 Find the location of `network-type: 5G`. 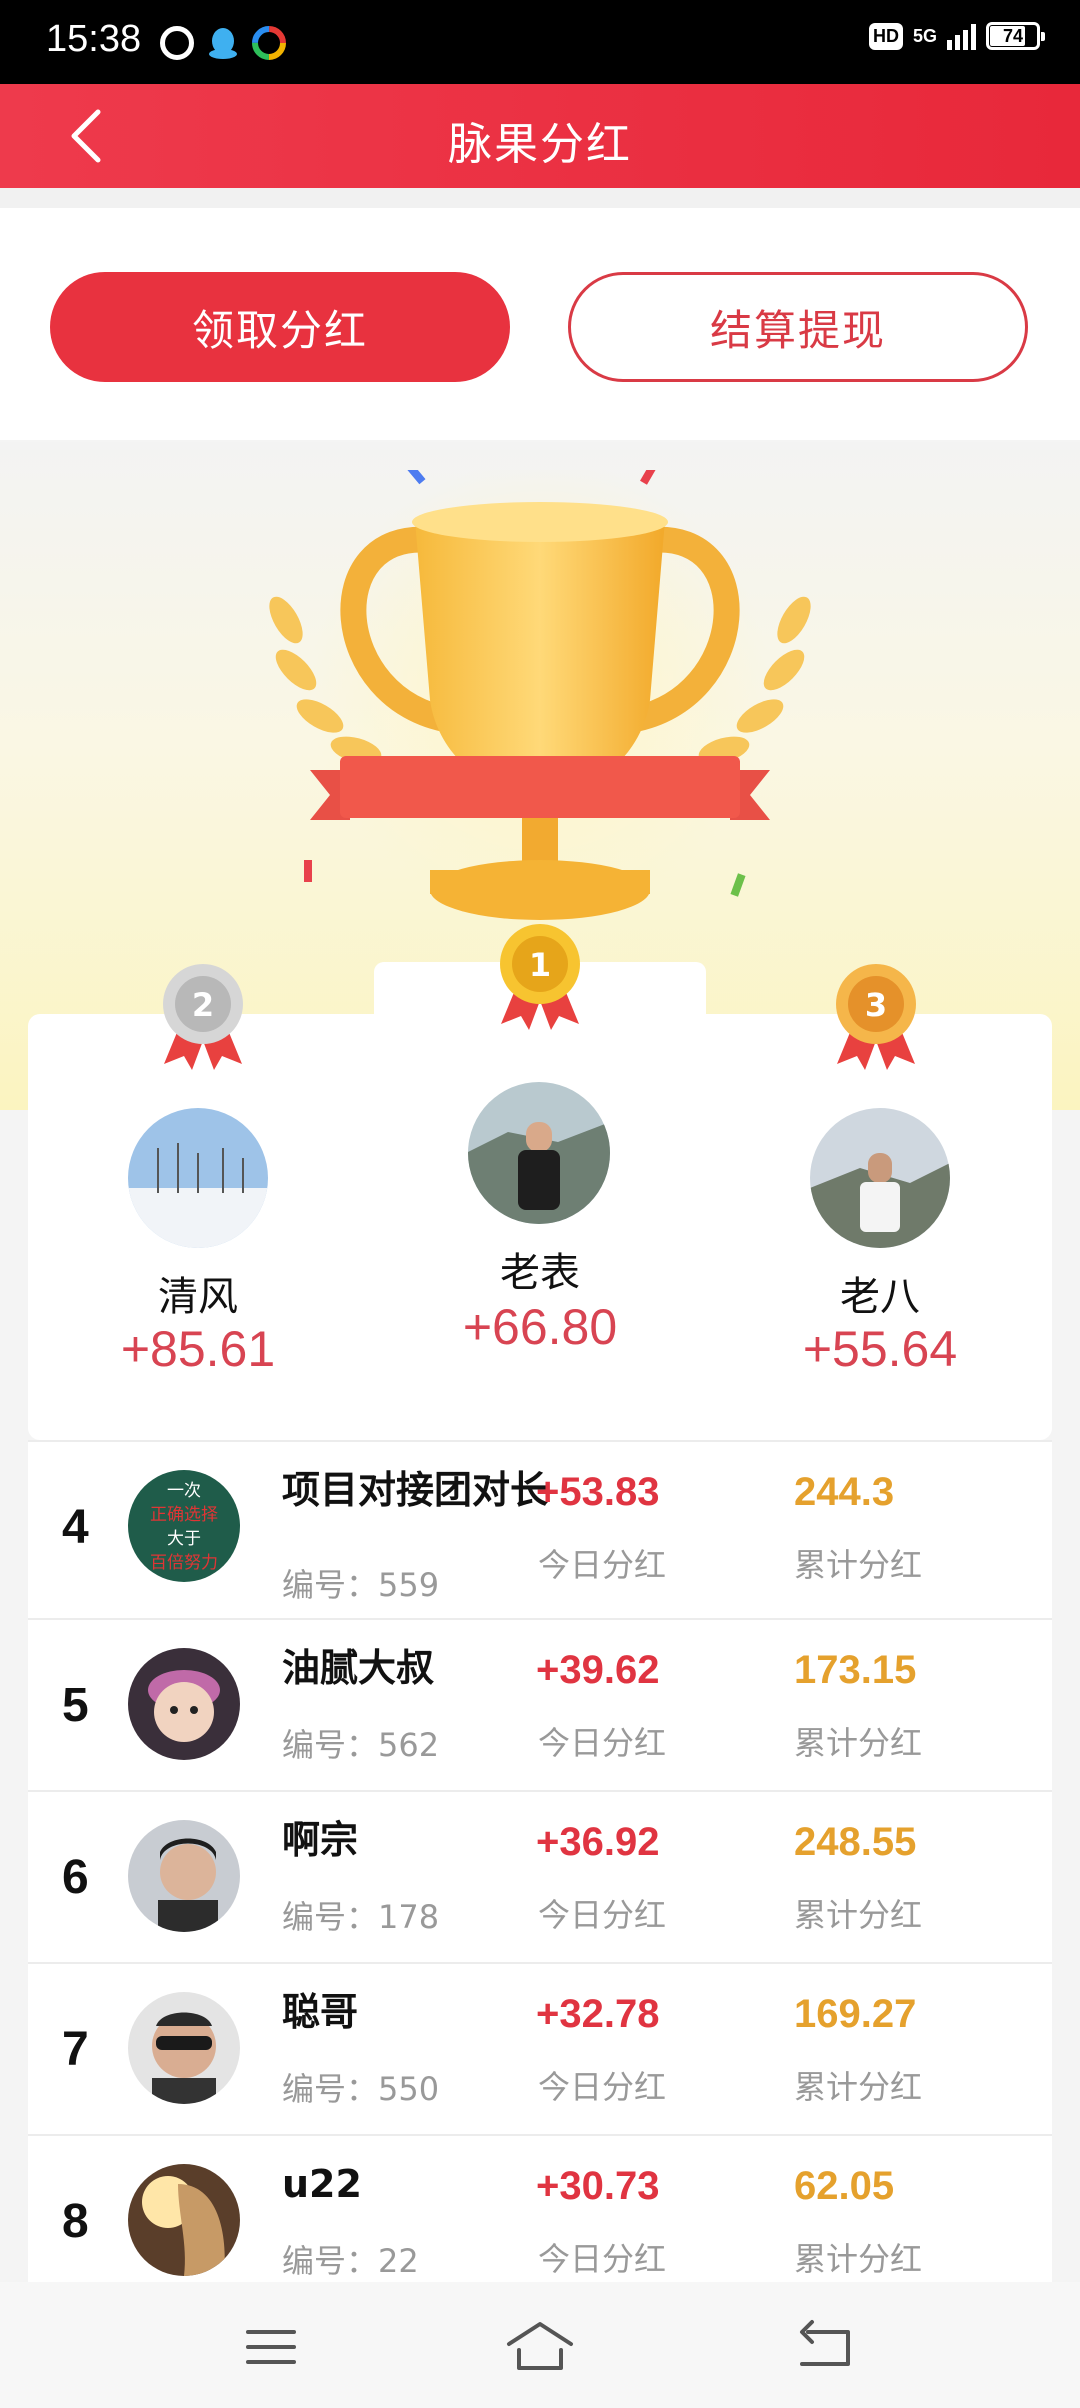

network-type: 5G is located at coordinates (924, 35).